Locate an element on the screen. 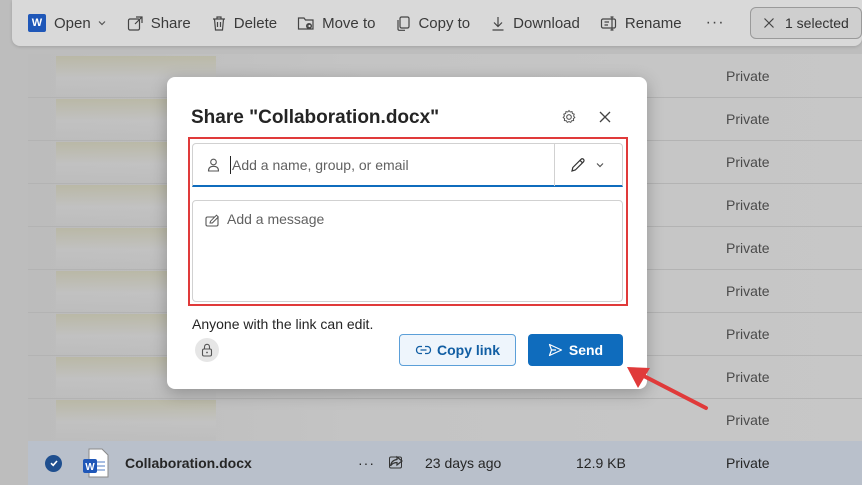 The width and height of the screenshot is (862, 485). copy-link-label: Copy link is located at coordinates (468, 350).